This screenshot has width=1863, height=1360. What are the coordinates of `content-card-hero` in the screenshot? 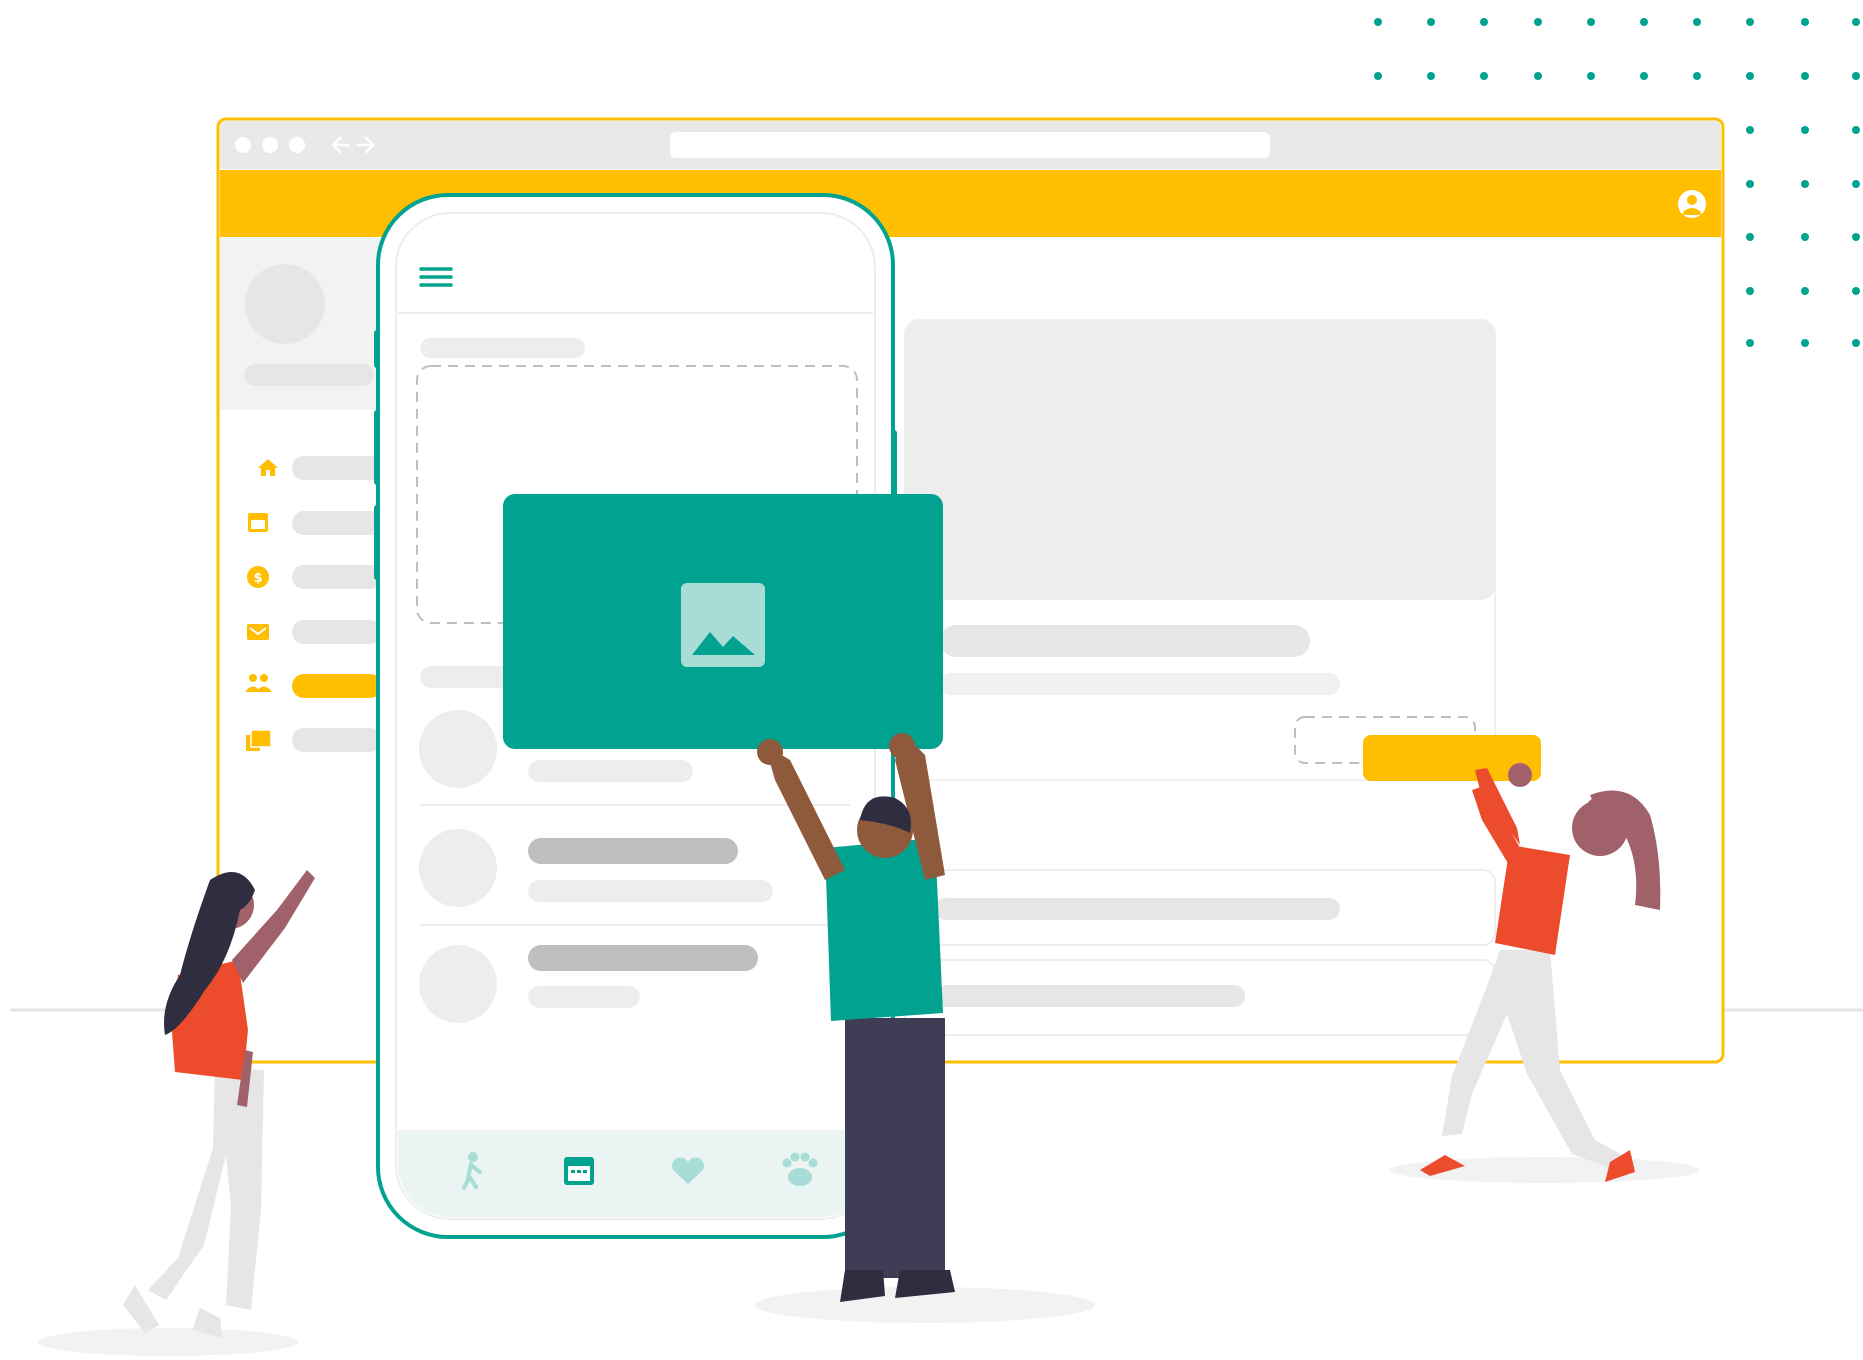 It's located at (1200, 460).